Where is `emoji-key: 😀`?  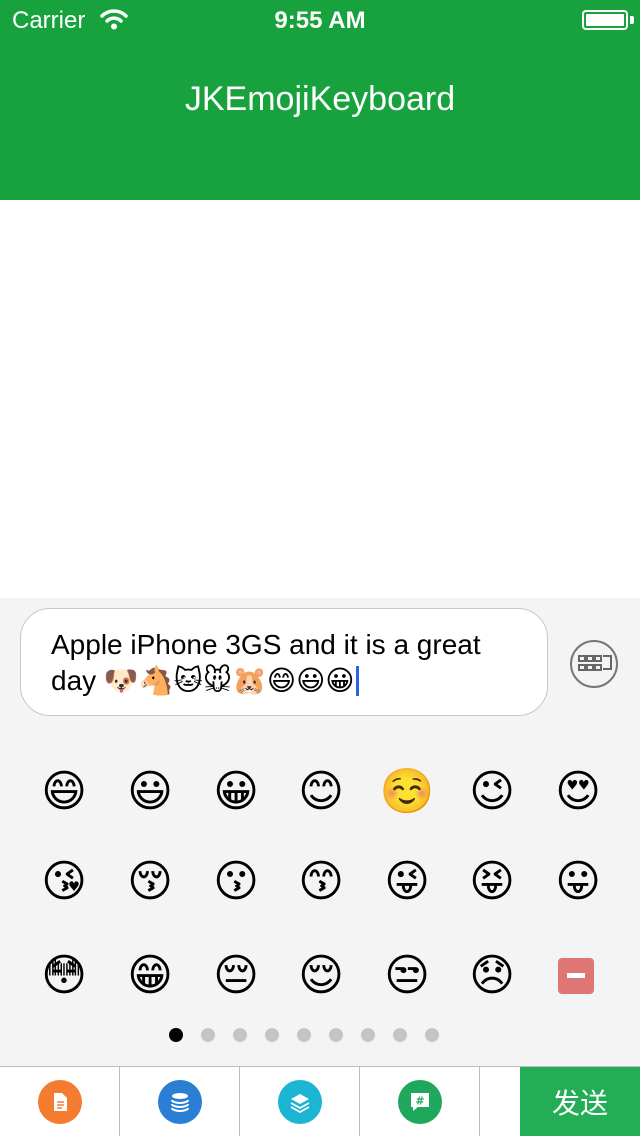 emoji-key: 😀 is located at coordinates (236, 792).